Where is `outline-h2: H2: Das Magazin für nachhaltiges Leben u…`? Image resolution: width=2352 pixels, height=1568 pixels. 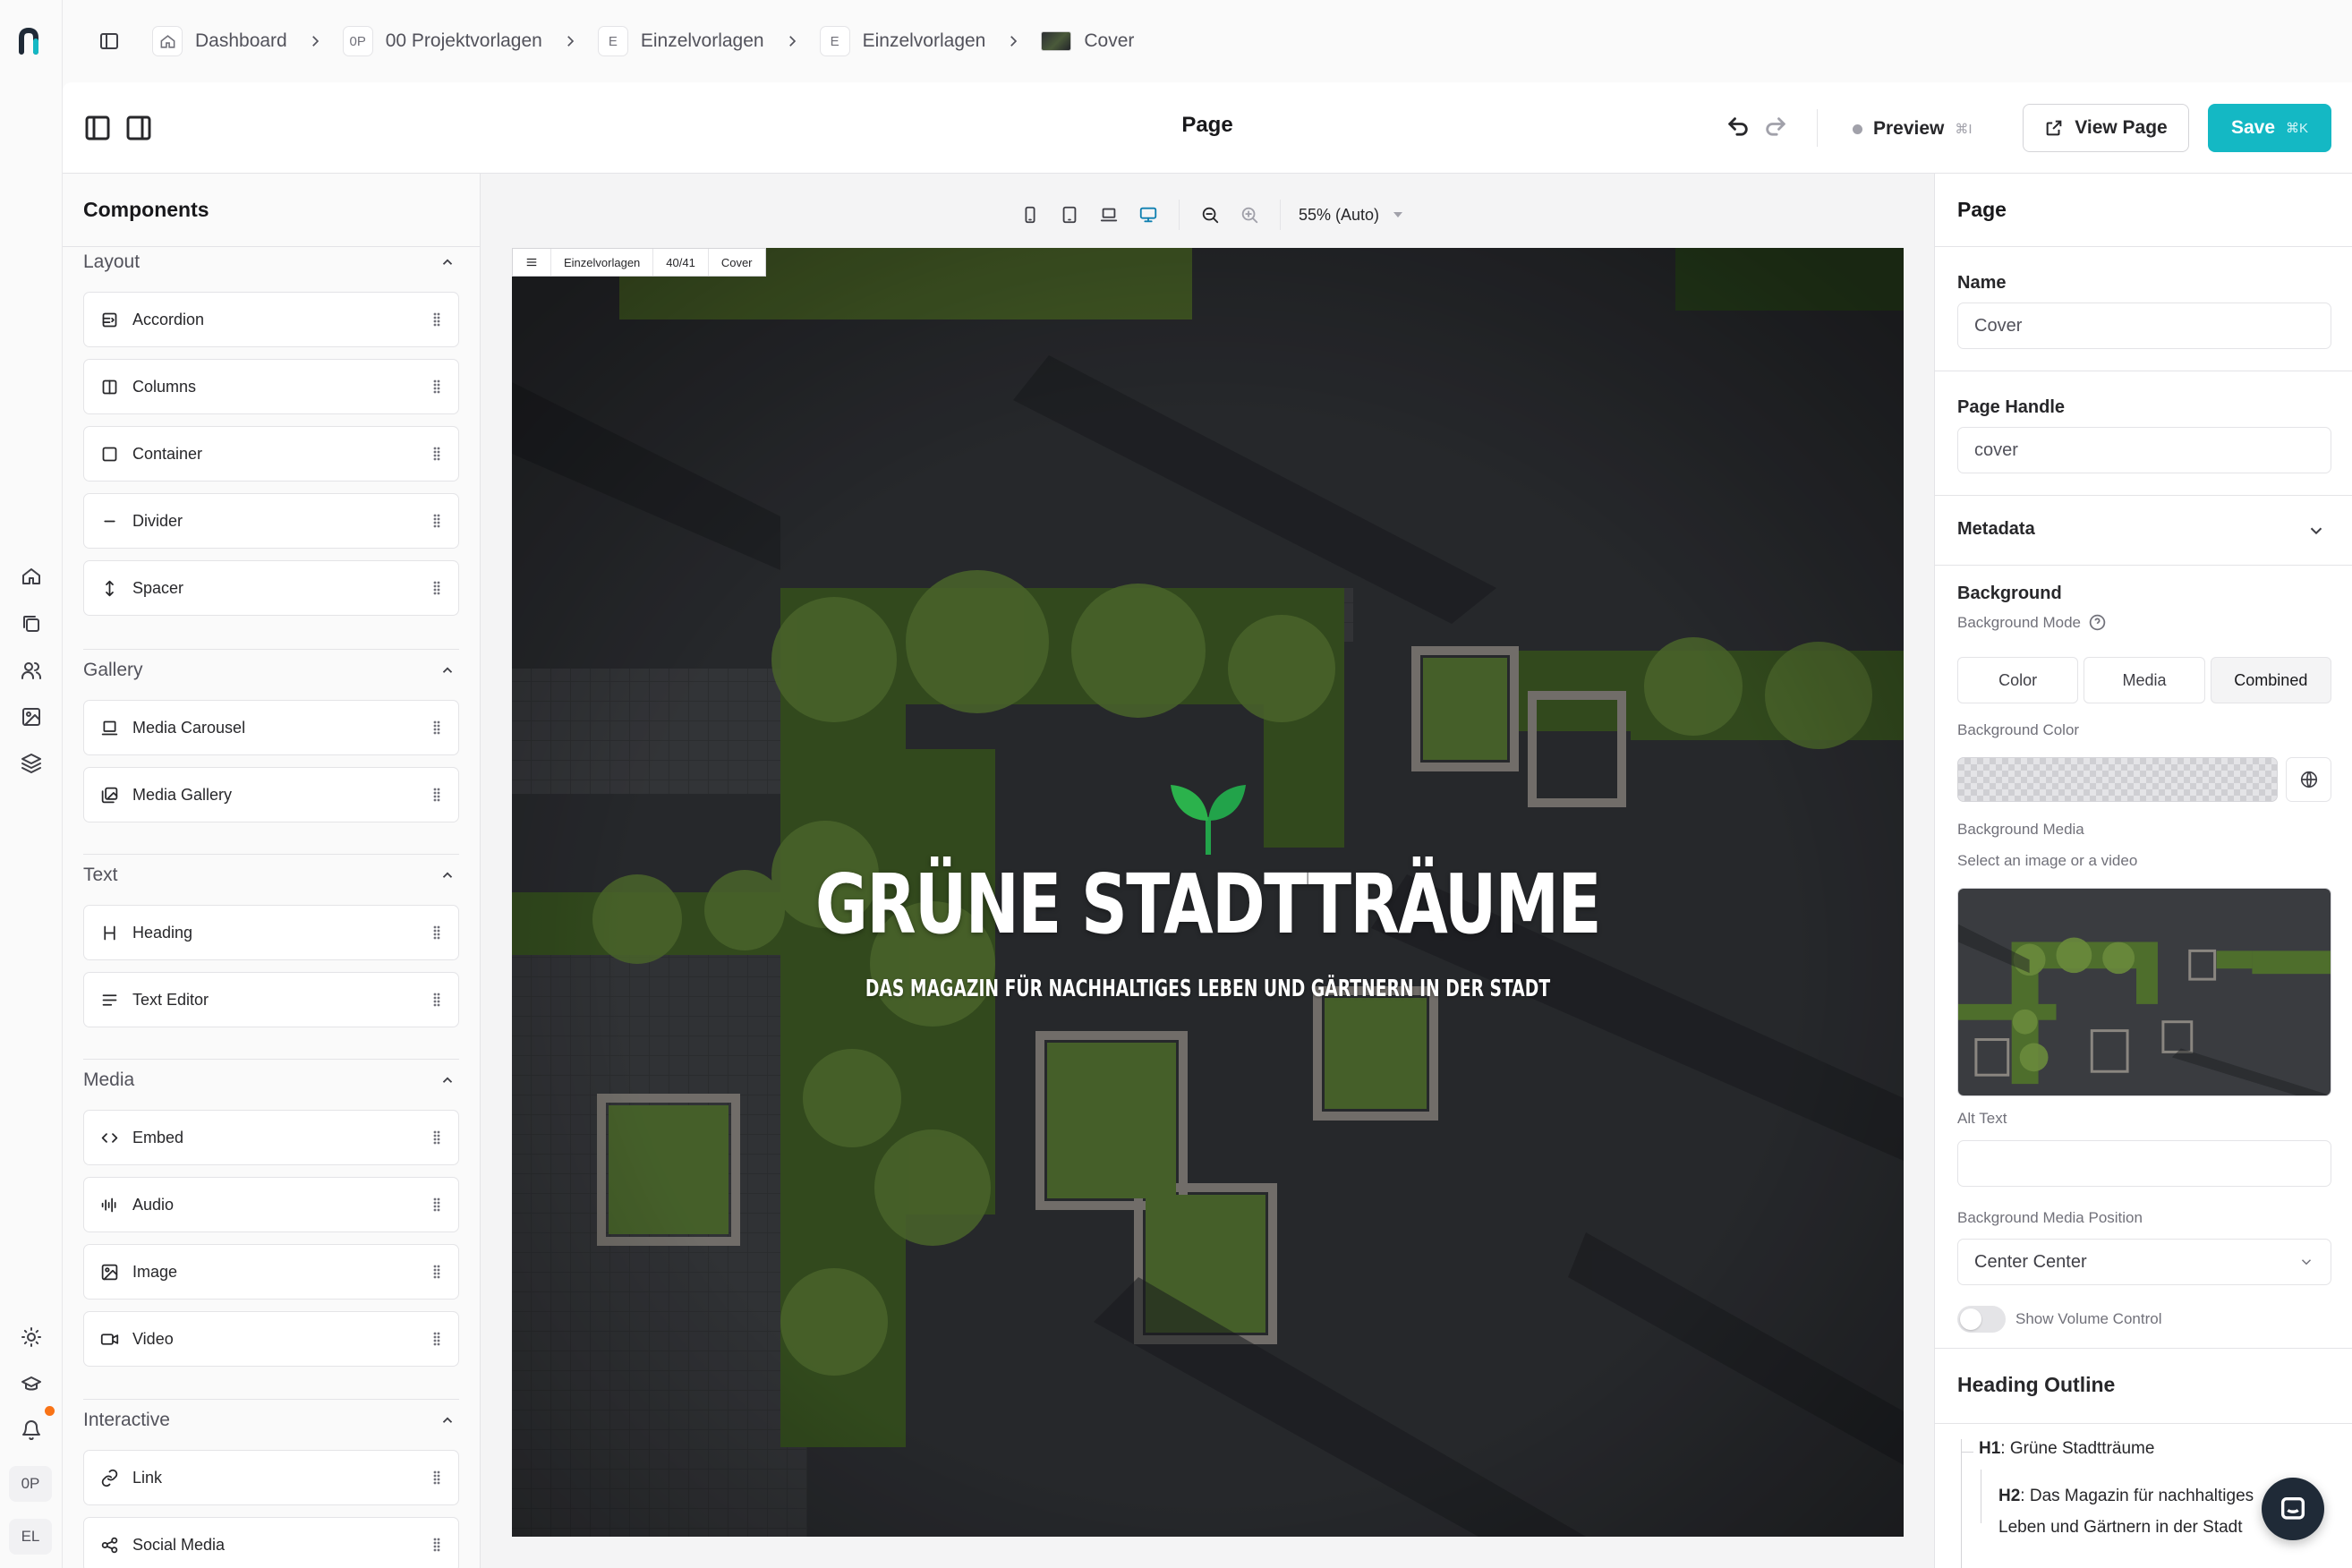 outline-h2: H2: Das Magazin für nachhaltiges Leben u… is located at coordinates (2137, 1511).